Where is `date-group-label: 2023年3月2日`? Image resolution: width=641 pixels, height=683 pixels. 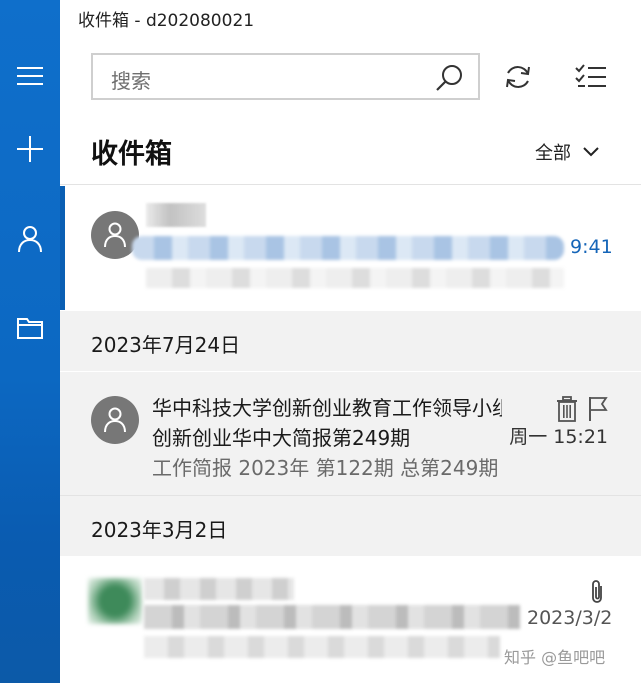 date-group-label: 2023年3月2日 is located at coordinates (159, 530).